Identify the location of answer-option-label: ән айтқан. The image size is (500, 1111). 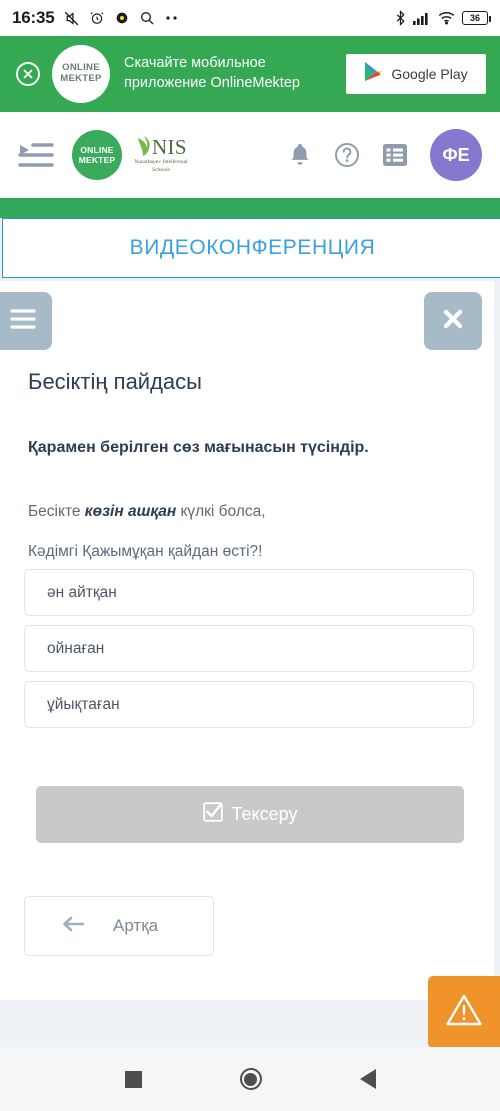
(82, 592).